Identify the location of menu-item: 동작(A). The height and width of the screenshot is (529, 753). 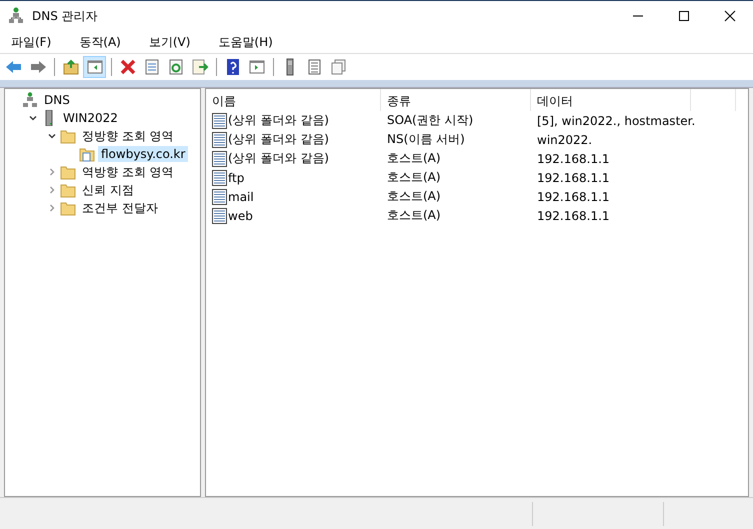
(100, 42).